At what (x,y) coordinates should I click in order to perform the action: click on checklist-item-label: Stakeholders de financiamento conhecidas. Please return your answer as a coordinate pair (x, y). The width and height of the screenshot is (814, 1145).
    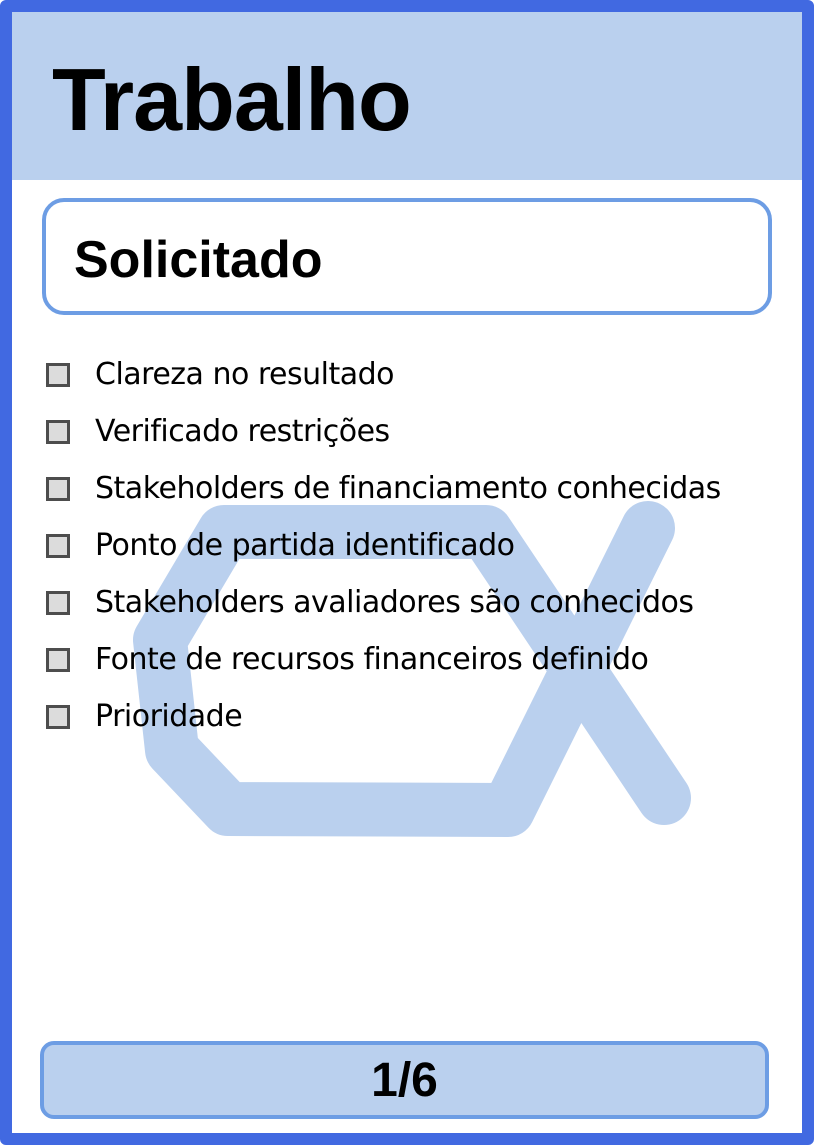
    Looking at the image, I should click on (408, 488).